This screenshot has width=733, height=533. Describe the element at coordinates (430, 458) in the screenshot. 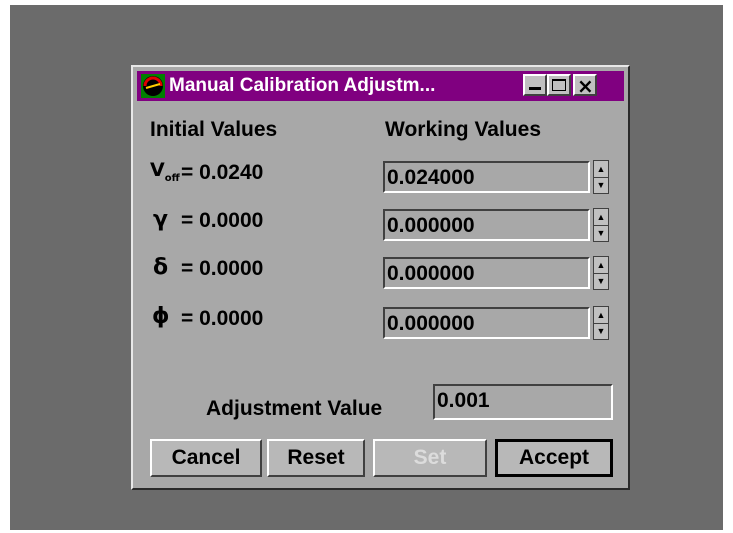

I see `set-button: Set` at that location.